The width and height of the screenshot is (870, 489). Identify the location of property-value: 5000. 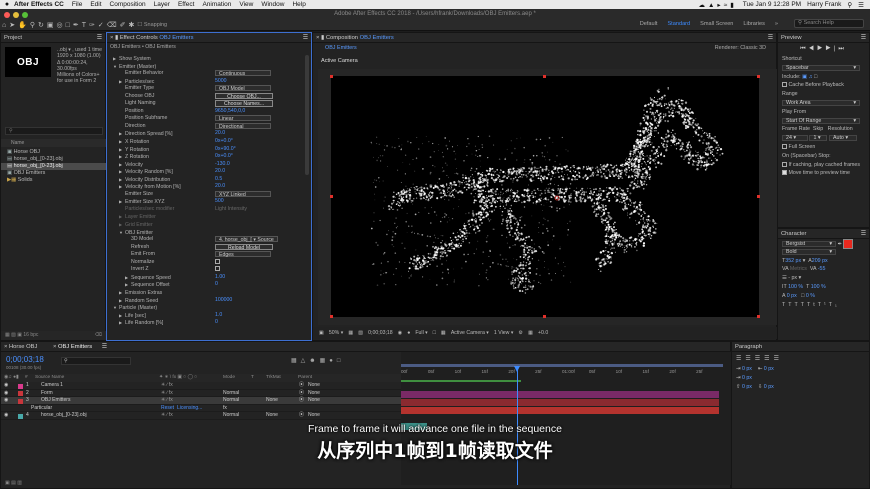
(221, 82).